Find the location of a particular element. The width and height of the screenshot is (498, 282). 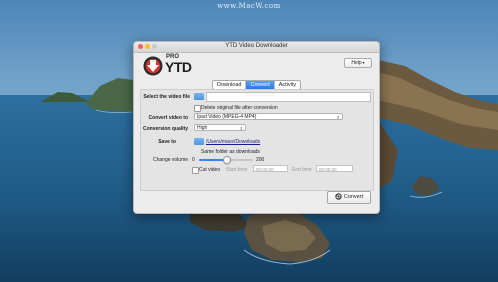

quality-label: Conversion quality is located at coordinates (165, 129).